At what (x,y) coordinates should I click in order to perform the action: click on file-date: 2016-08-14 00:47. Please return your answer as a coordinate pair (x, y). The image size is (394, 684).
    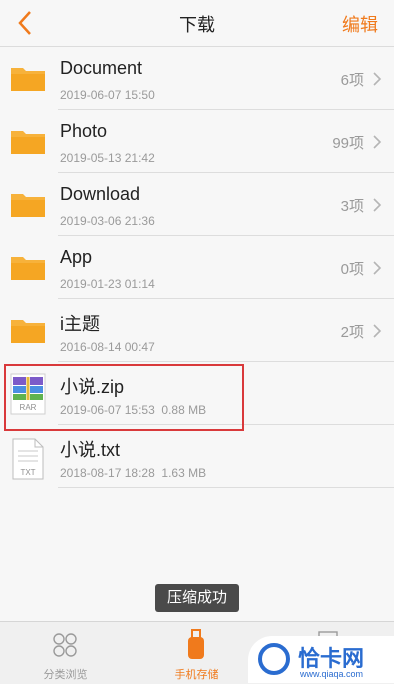
    Looking at the image, I should click on (107, 347).